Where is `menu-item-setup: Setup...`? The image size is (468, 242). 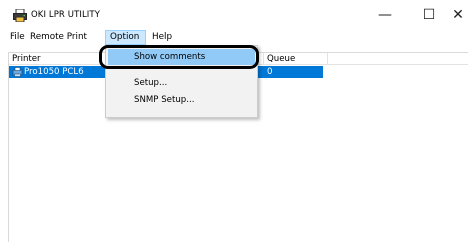 menu-item-setup: Setup... is located at coordinates (150, 83).